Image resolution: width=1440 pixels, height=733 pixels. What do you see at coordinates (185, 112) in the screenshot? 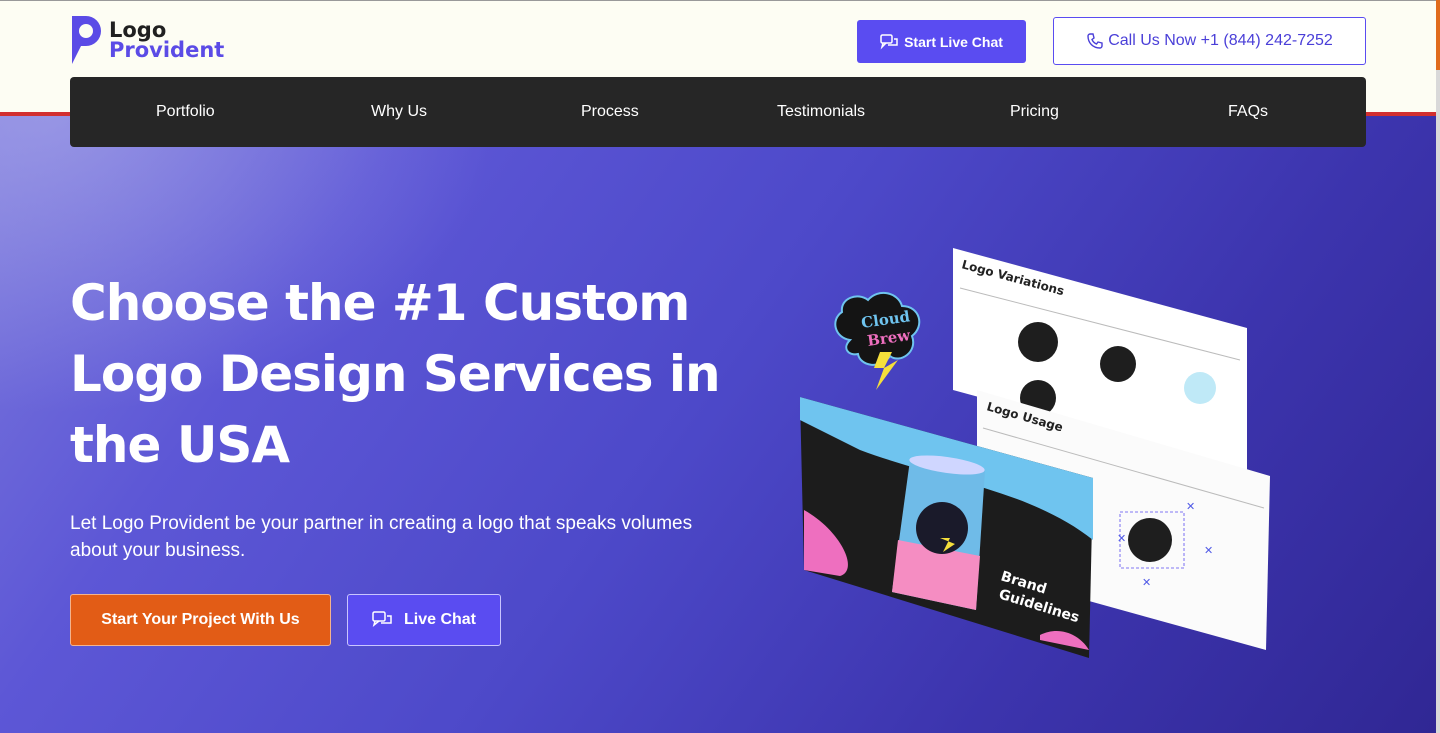
I see `nav-item-portfolio: Portfolio` at bounding box center [185, 112].